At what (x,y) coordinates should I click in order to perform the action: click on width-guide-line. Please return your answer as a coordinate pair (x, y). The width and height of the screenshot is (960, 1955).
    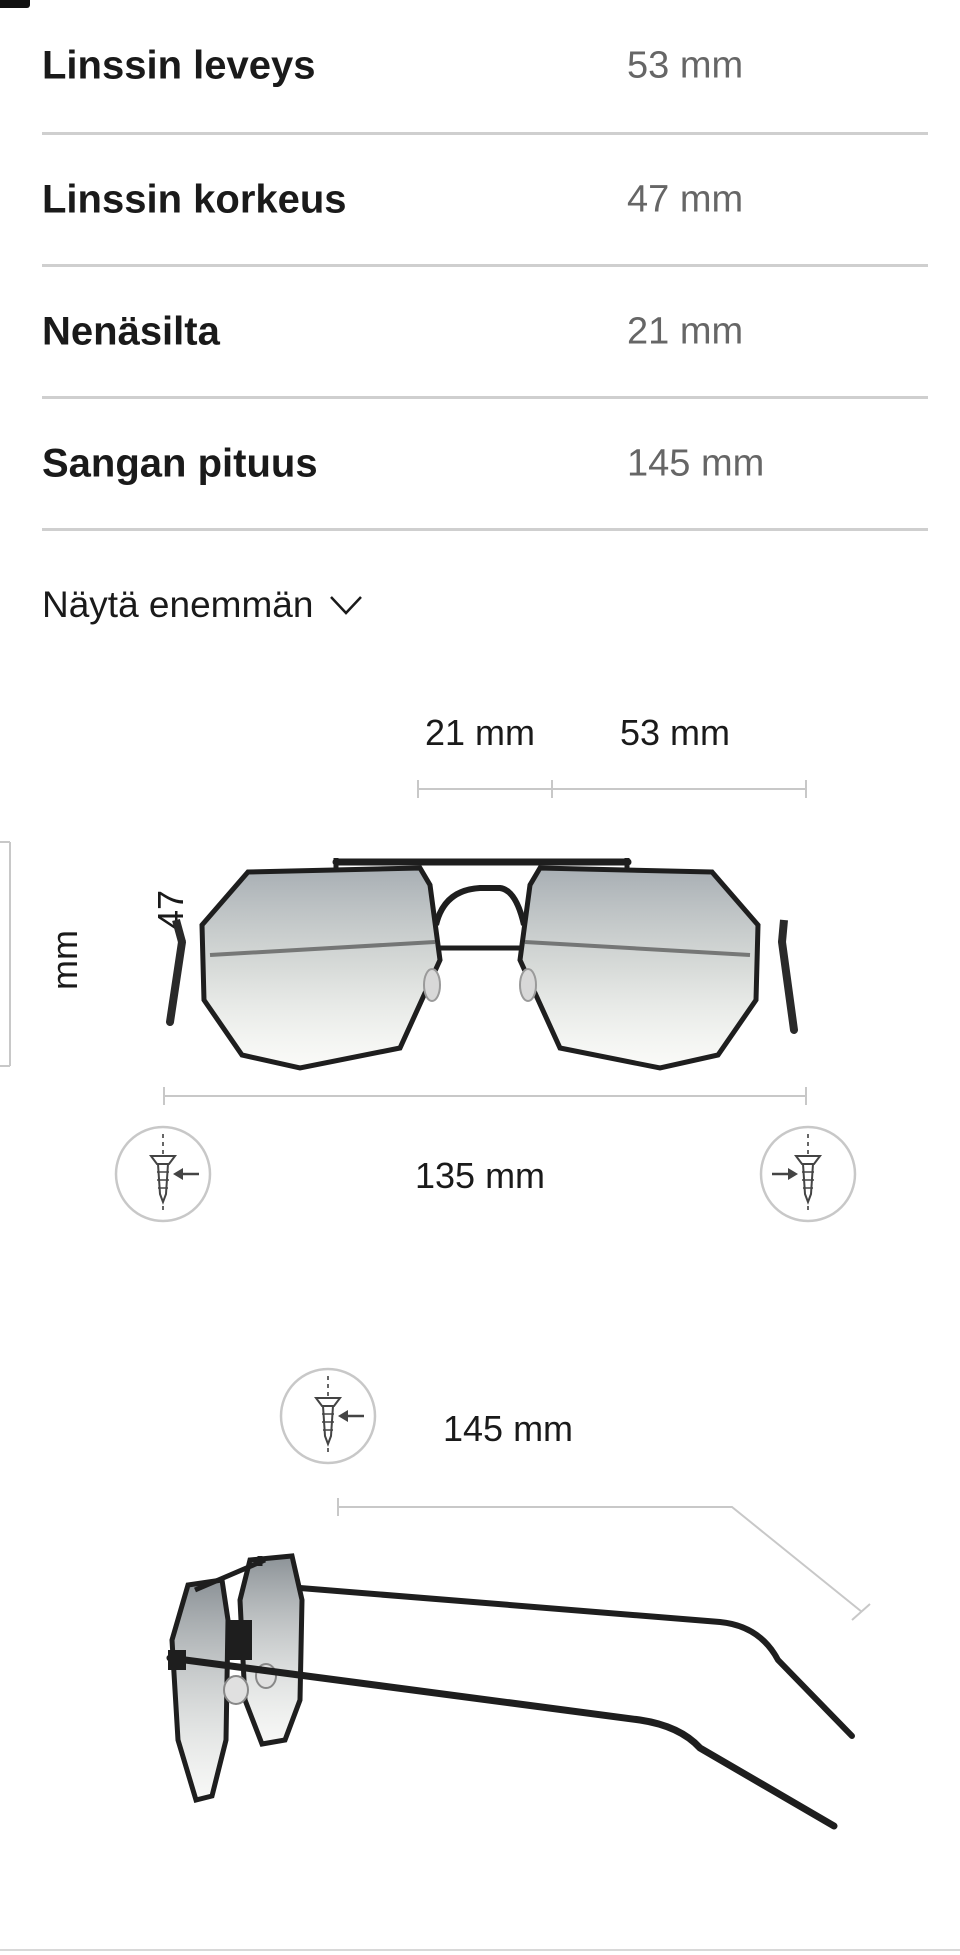
    Looking at the image, I should click on (612, 789).